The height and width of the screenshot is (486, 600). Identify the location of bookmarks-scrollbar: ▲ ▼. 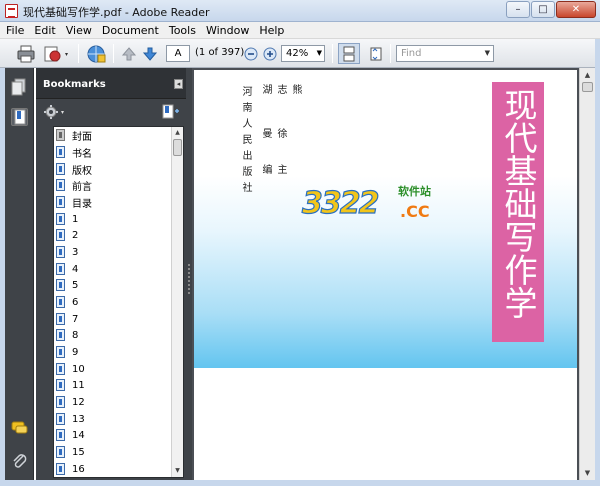
(177, 302).